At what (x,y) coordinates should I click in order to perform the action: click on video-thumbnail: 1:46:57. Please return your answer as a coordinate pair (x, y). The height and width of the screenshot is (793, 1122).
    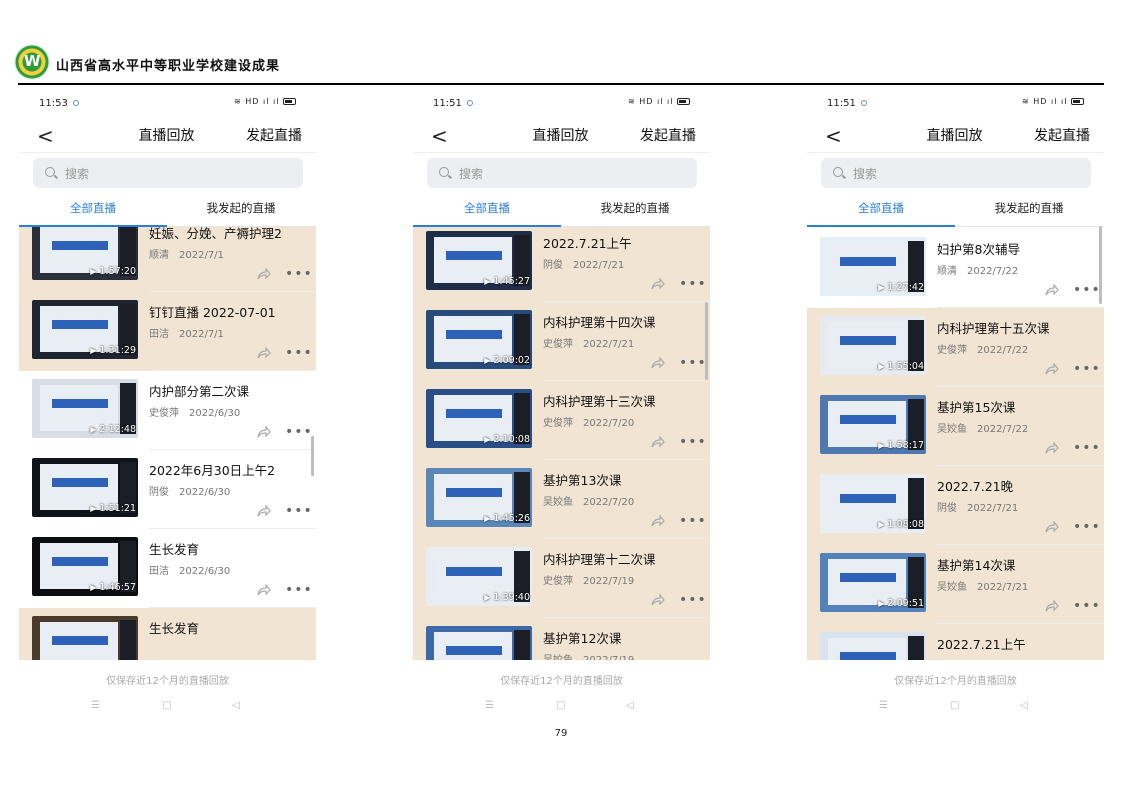
    Looking at the image, I should click on (85, 566).